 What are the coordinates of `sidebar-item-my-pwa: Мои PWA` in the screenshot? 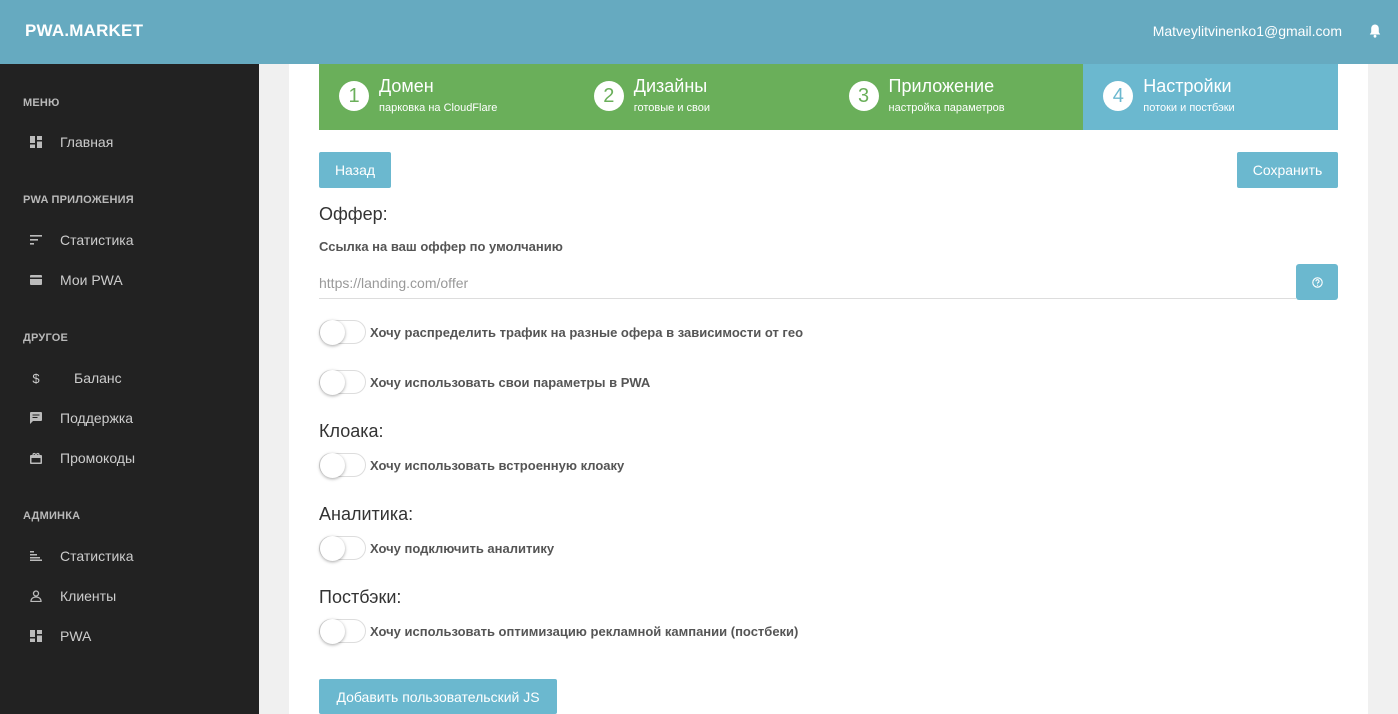 It's located at (129, 280).